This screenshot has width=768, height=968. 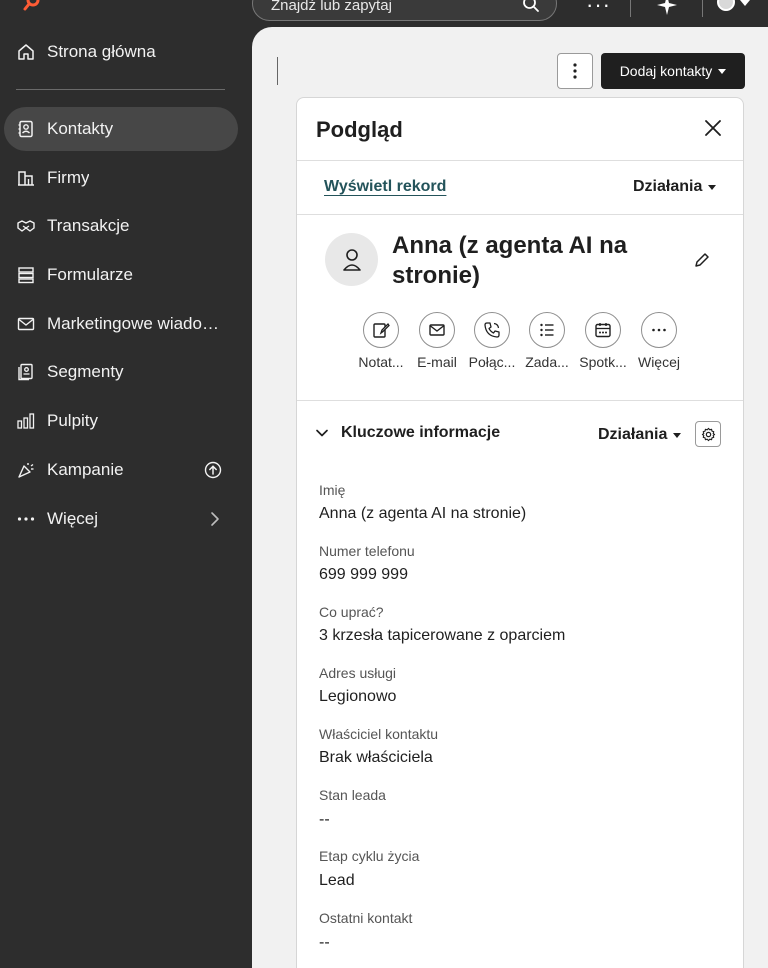 I want to click on quick-action-label: E-mail, so click(x=437, y=362).